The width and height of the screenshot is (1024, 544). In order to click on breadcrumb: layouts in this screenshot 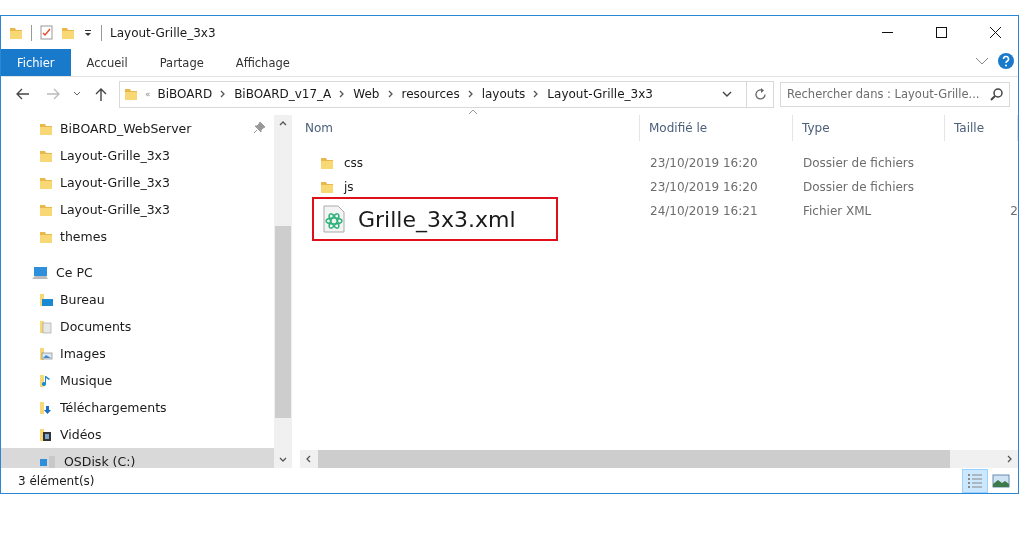, I will do `click(503, 94)`.